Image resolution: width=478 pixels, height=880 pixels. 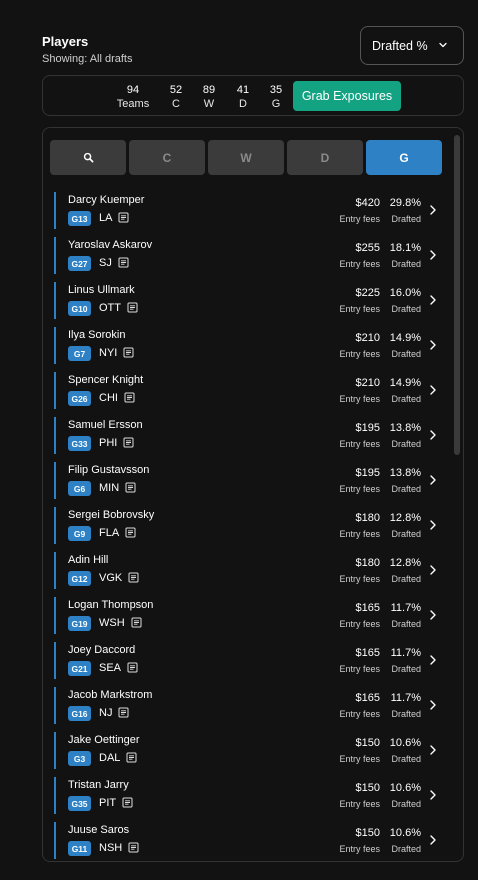 I want to click on position-badge: G3, so click(x=79, y=758).